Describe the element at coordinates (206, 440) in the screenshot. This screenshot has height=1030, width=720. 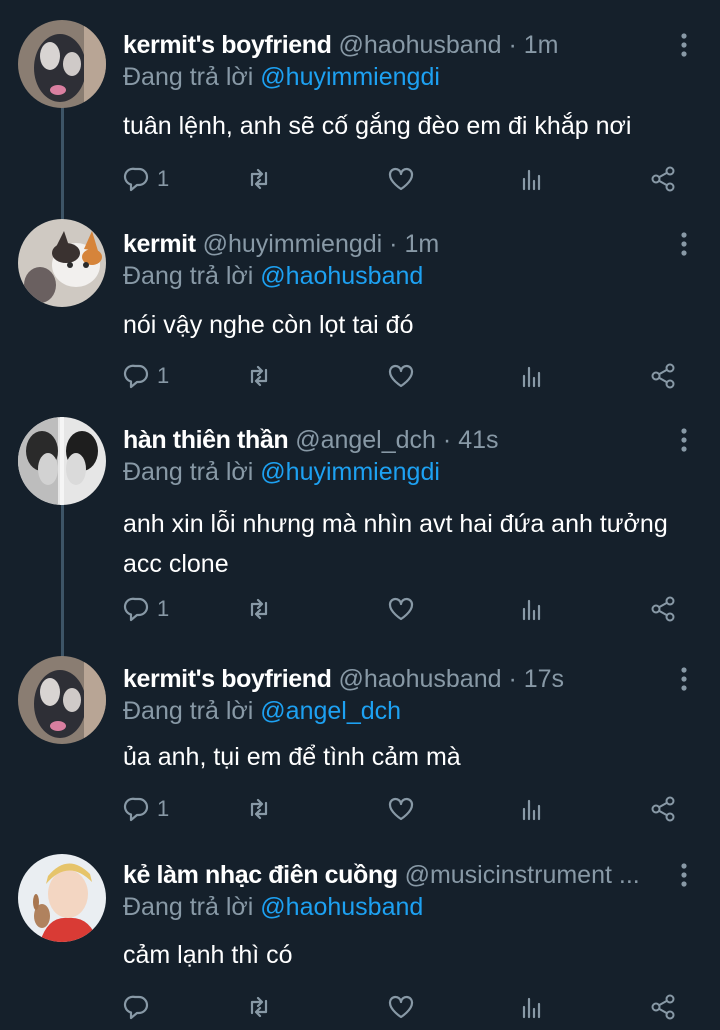
I see `display-name: hàn thiên thần` at that location.